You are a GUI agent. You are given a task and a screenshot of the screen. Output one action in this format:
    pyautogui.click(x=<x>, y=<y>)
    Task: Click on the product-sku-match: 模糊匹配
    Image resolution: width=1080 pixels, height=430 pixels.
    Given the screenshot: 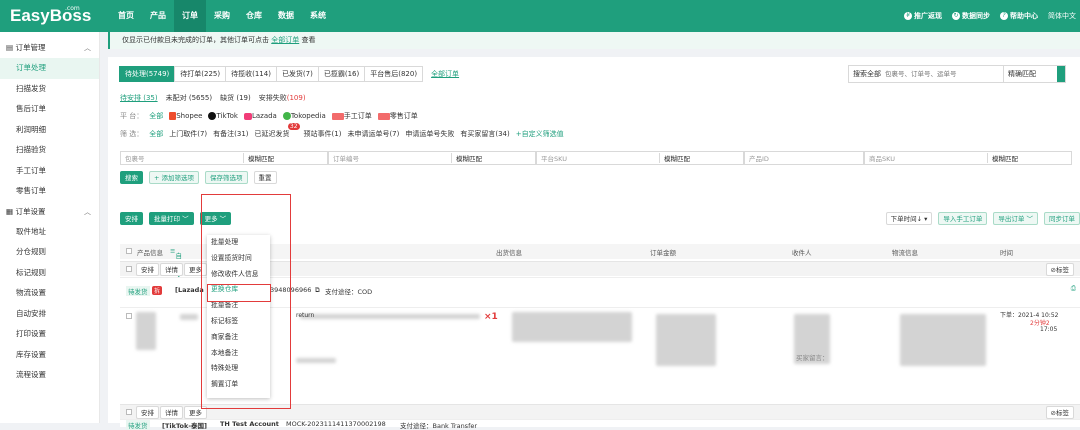 What is the action you would take?
    pyautogui.click(x=1029, y=158)
    